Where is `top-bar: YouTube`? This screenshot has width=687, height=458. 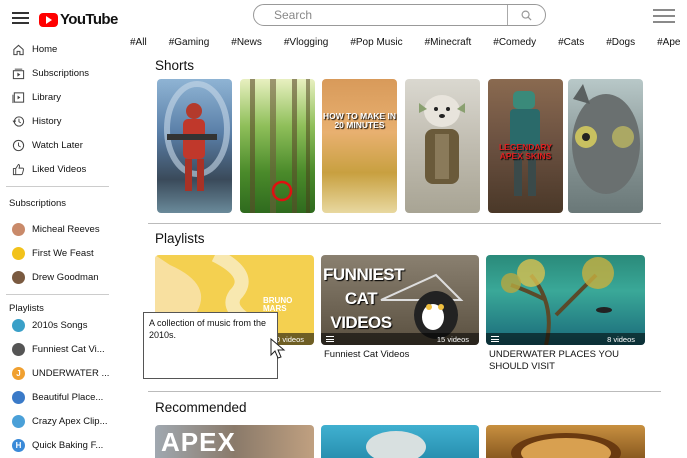
top-bar: YouTube is located at coordinates (343, 16).